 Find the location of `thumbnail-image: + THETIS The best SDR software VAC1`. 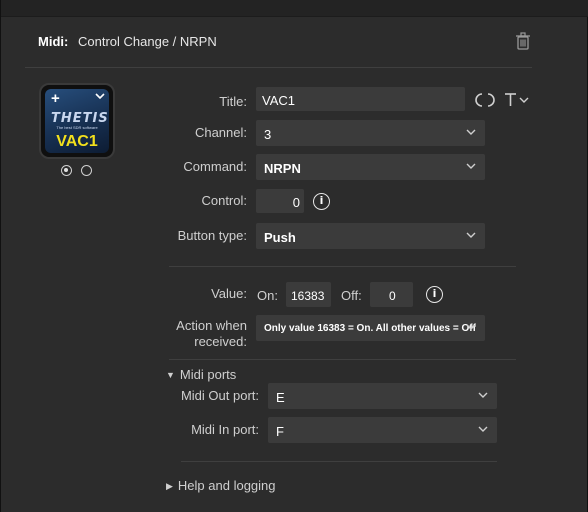

thumbnail-image: + THETIS The best SDR software VAC1 is located at coordinates (77, 121).